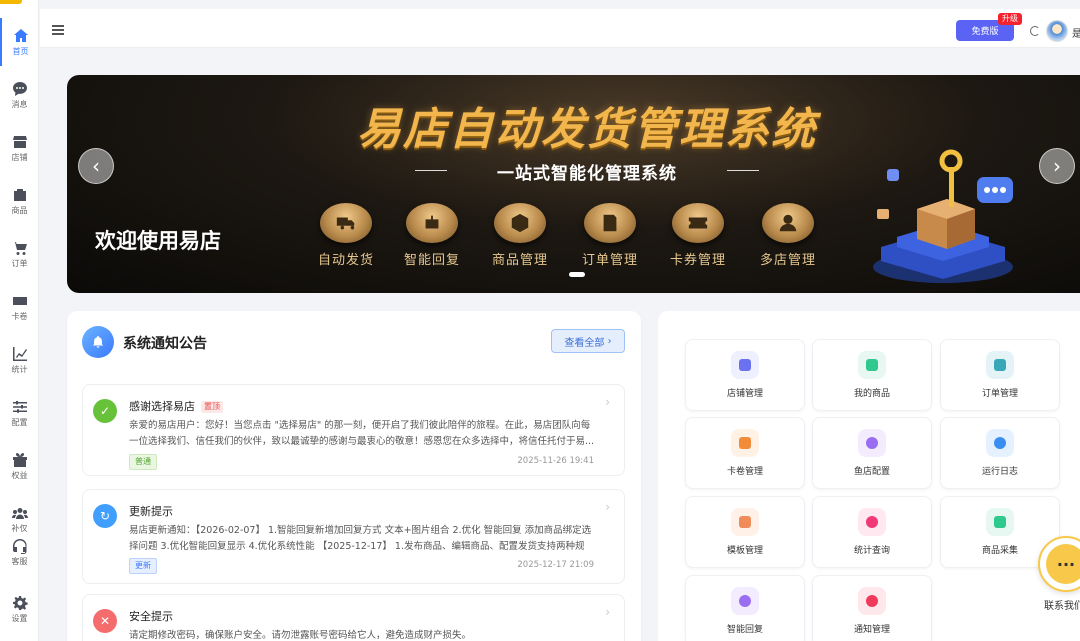  I want to click on sidebar: 首页 消息 店铺 商品 订单 卡卷 统计 配置 权益 补仅 客服 设置, so click(19, 320).